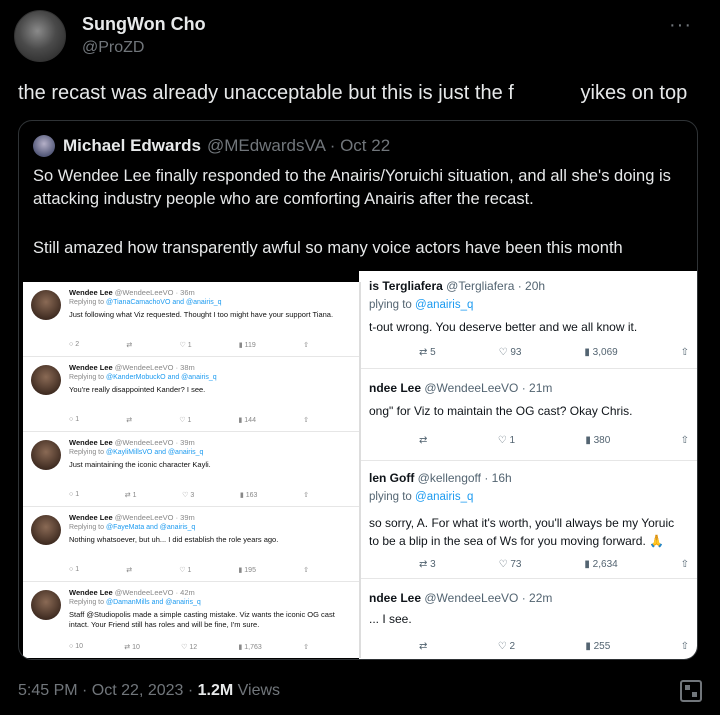 The height and width of the screenshot is (715, 720). Describe the element at coordinates (390, 497) in the screenshot. I see `replying-prefix: plying to` at that location.